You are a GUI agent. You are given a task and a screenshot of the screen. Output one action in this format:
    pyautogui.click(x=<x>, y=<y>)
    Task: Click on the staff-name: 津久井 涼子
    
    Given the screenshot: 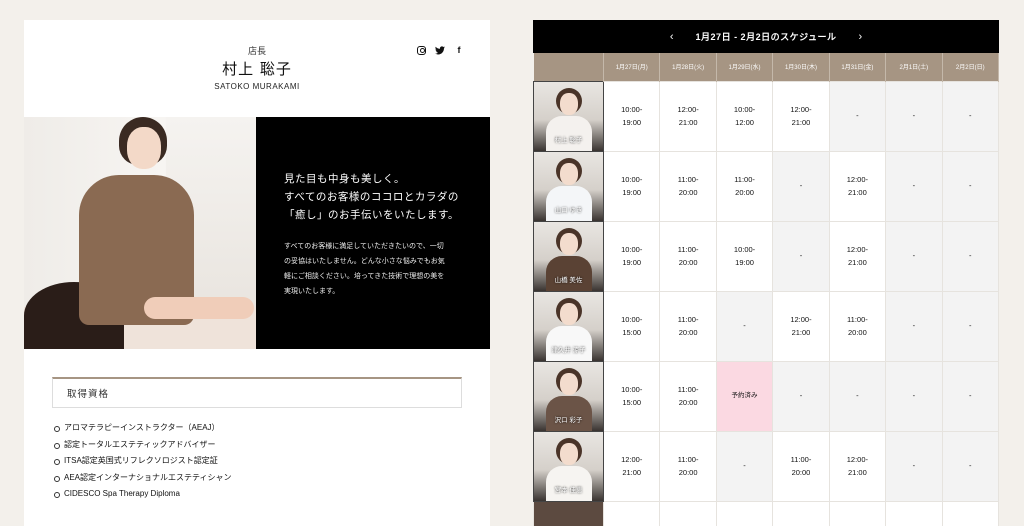 What is the action you would take?
    pyautogui.click(x=568, y=350)
    